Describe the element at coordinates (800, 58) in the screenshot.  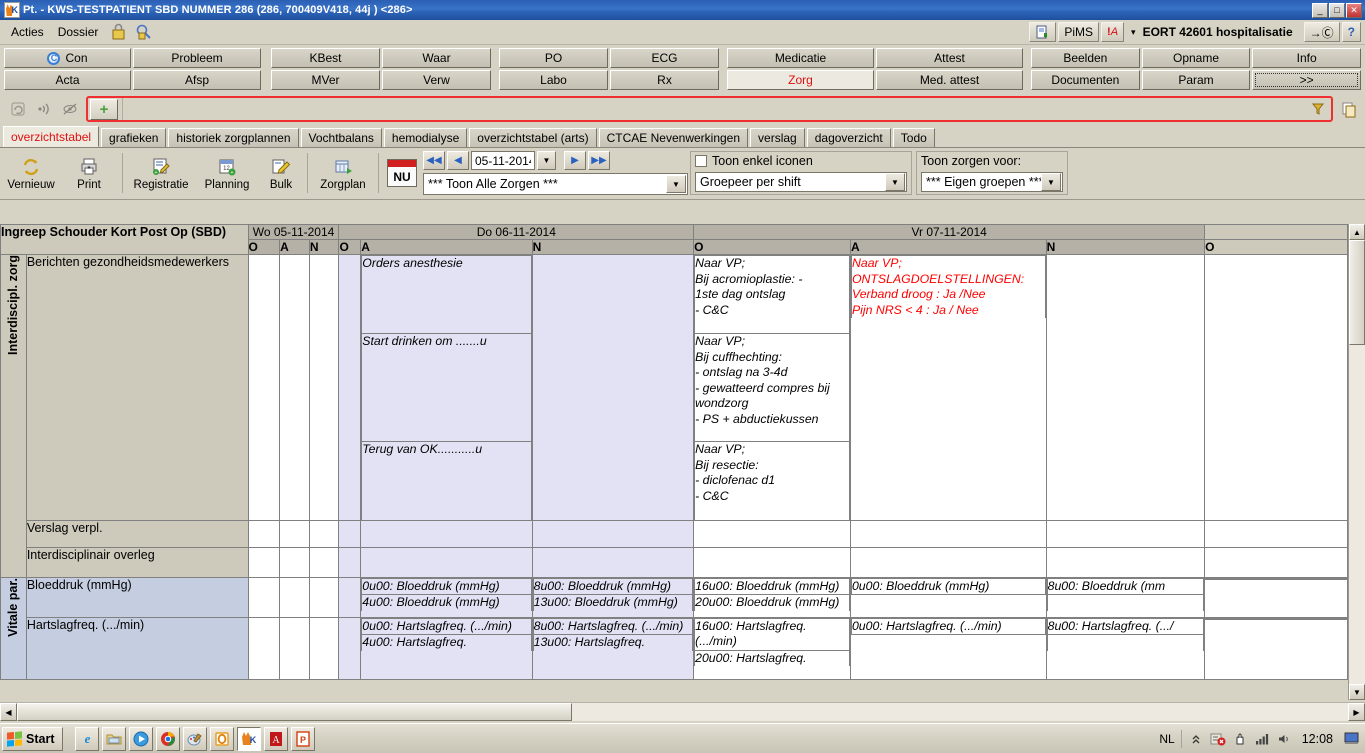
I see `nav-button-medicatie: Medicatie` at that location.